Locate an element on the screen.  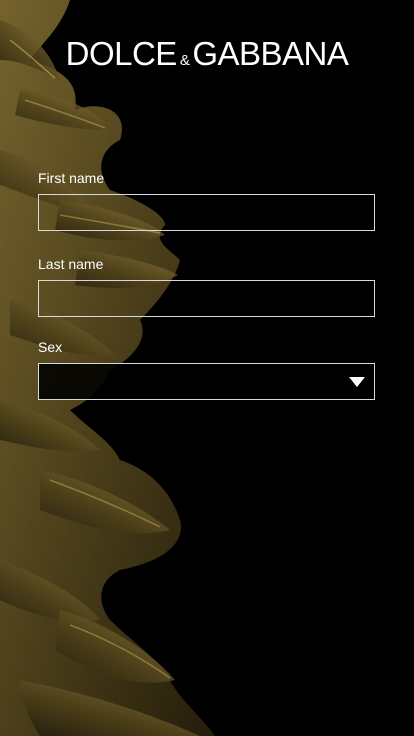
brand-logo: DOLCE &GABBANA is located at coordinates (207, 57).